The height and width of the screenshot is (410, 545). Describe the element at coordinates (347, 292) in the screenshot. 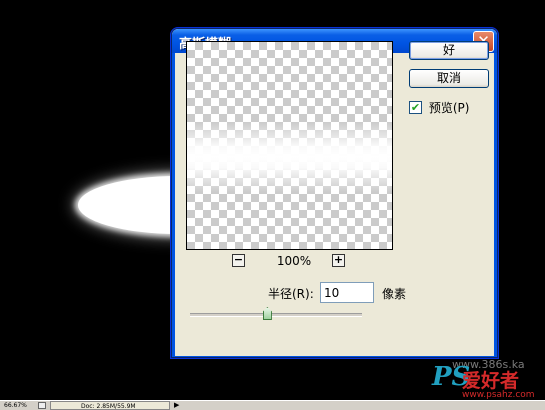

I see `radius-input` at that location.